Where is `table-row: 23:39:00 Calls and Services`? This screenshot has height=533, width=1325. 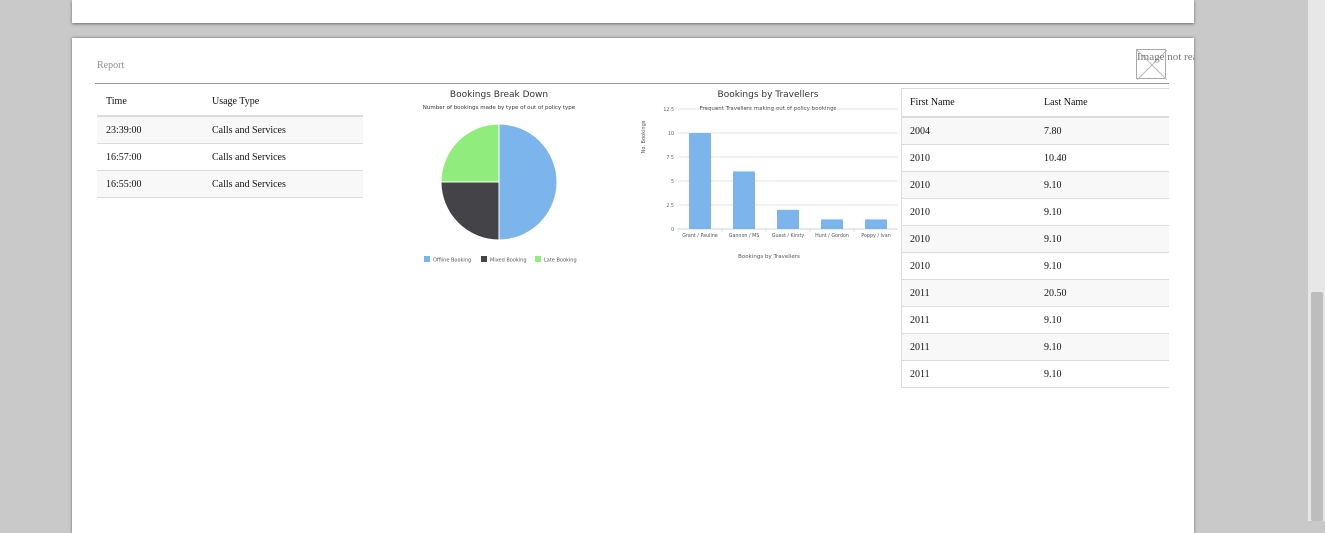 table-row: 23:39:00 Calls and Services is located at coordinates (230, 130).